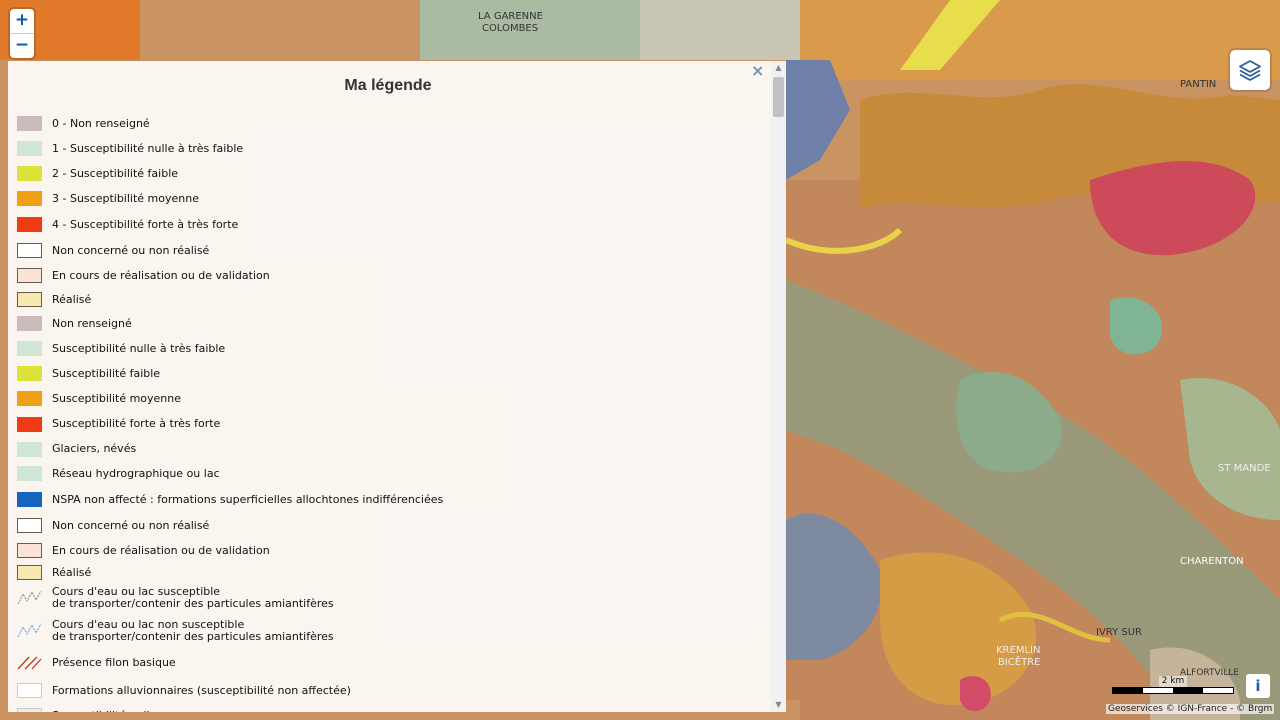 This screenshot has width=1280, height=720. I want to click on zoom-out-button: −, so click(22, 45).